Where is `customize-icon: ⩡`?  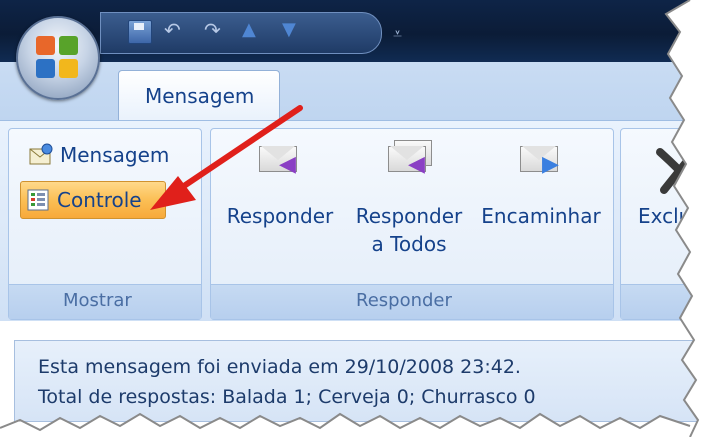
customize-icon: ⩡ is located at coordinates (397, 34).